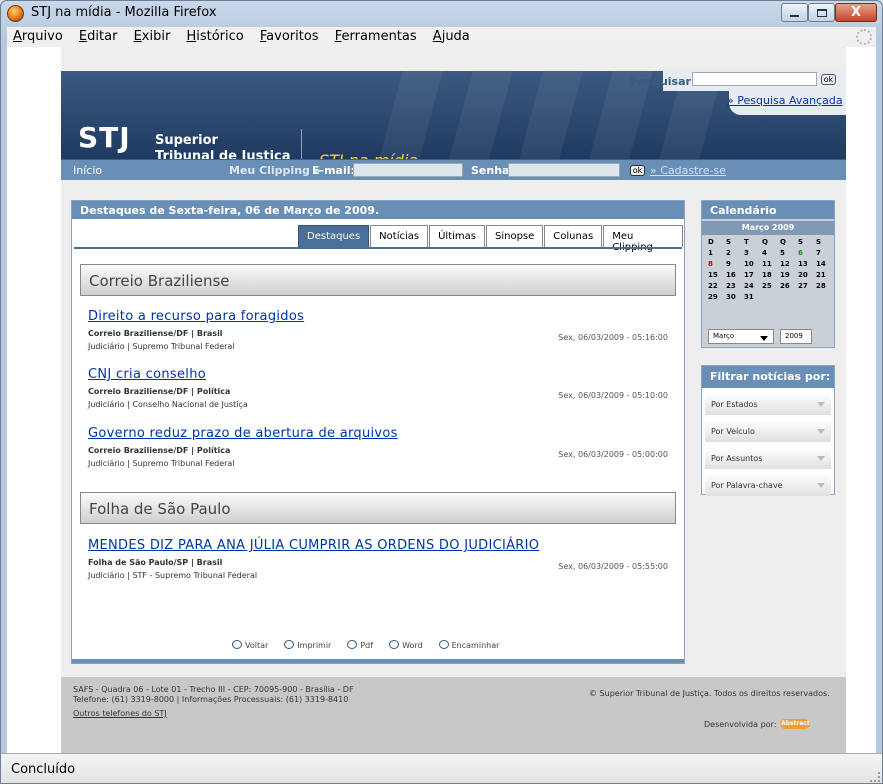 The image size is (883, 784). Describe the element at coordinates (735, 286) in the screenshot. I see `calendar-day: 23` at that location.